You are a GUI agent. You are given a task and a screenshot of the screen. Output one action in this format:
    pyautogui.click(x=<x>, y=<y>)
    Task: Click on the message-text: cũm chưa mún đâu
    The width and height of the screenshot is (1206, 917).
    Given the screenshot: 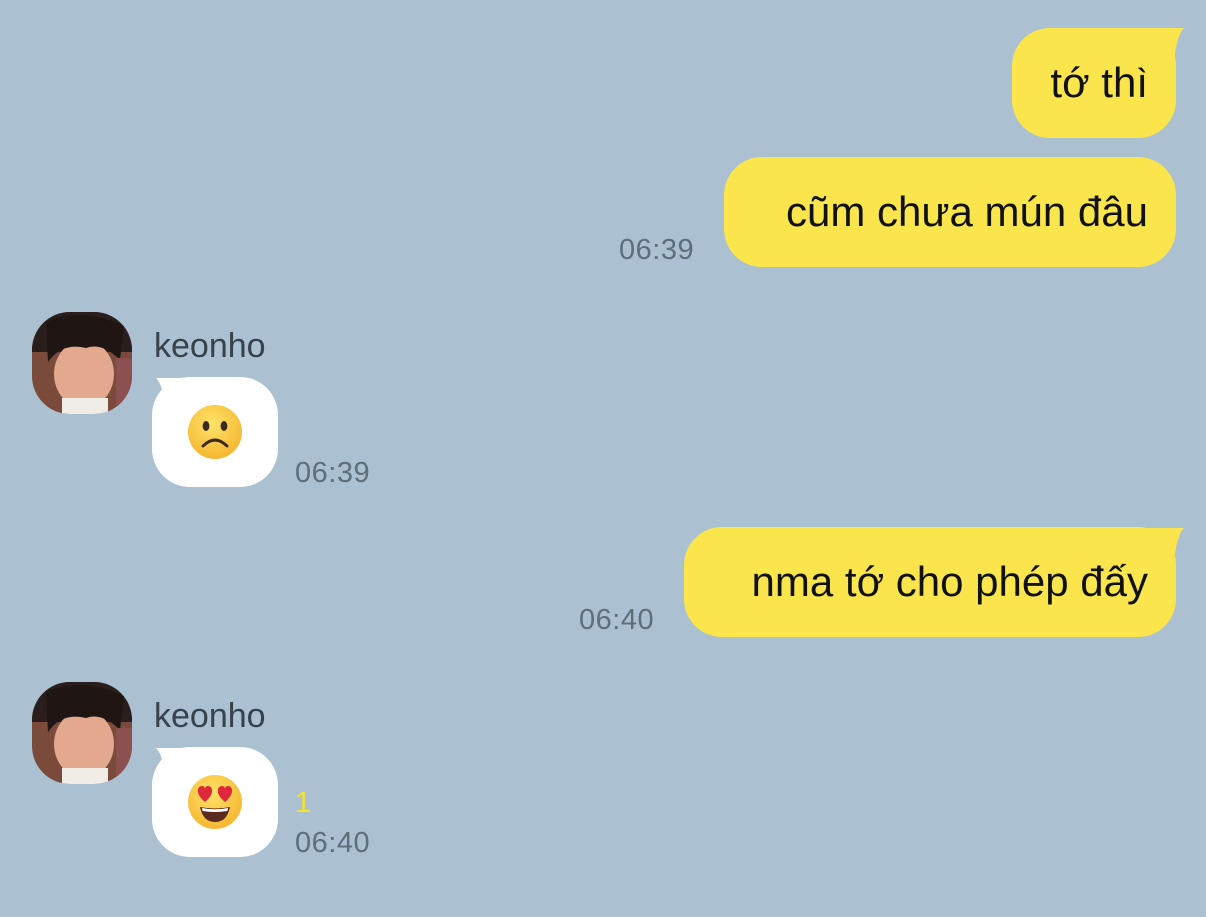 What is the action you would take?
    pyautogui.click(x=967, y=211)
    